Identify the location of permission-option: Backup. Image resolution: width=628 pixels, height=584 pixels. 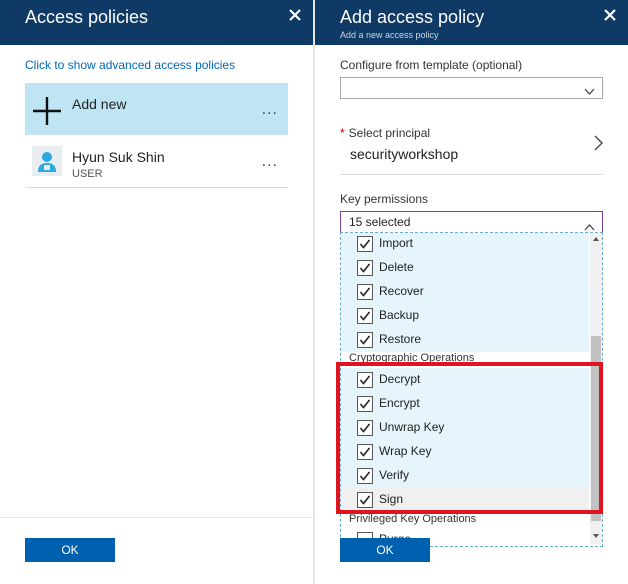
(465, 316).